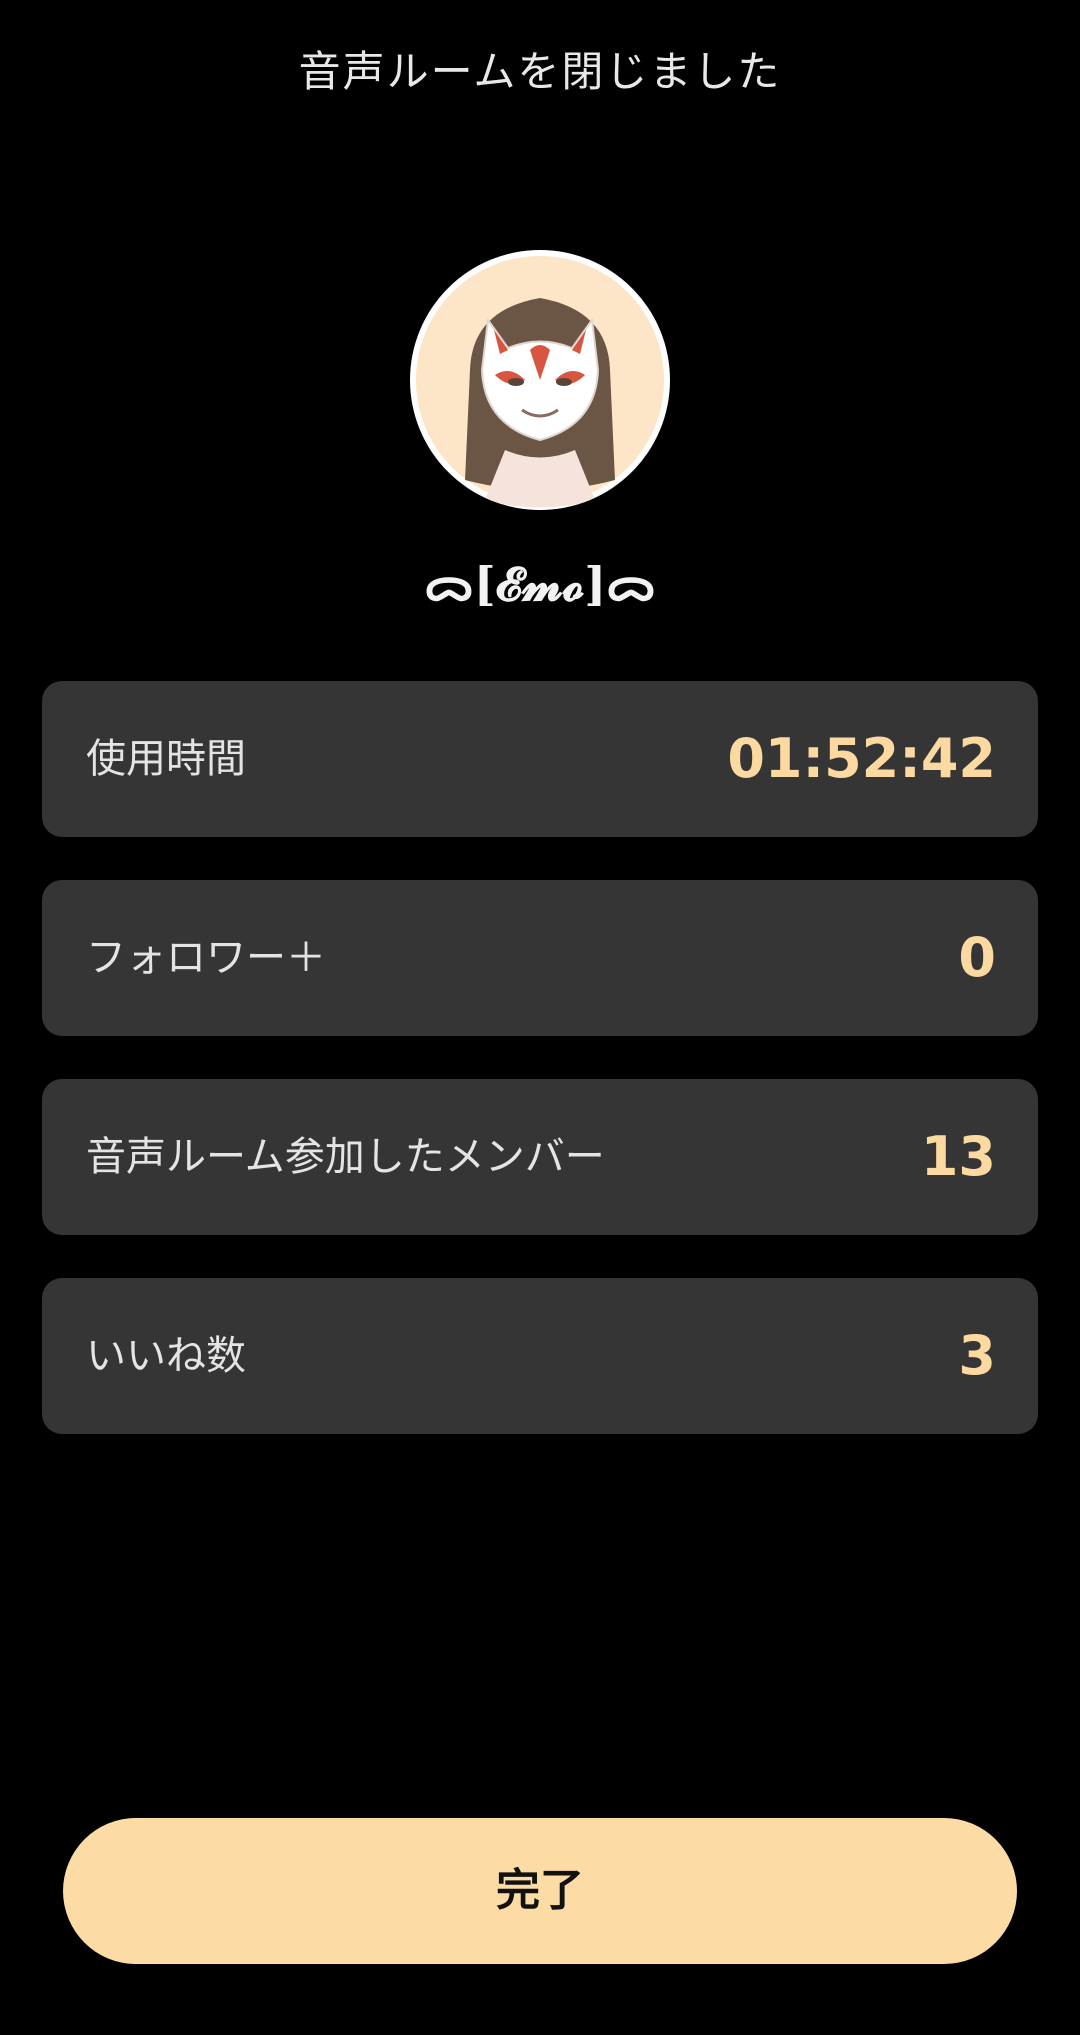  I want to click on stat-label: 使用時間, so click(166, 759).